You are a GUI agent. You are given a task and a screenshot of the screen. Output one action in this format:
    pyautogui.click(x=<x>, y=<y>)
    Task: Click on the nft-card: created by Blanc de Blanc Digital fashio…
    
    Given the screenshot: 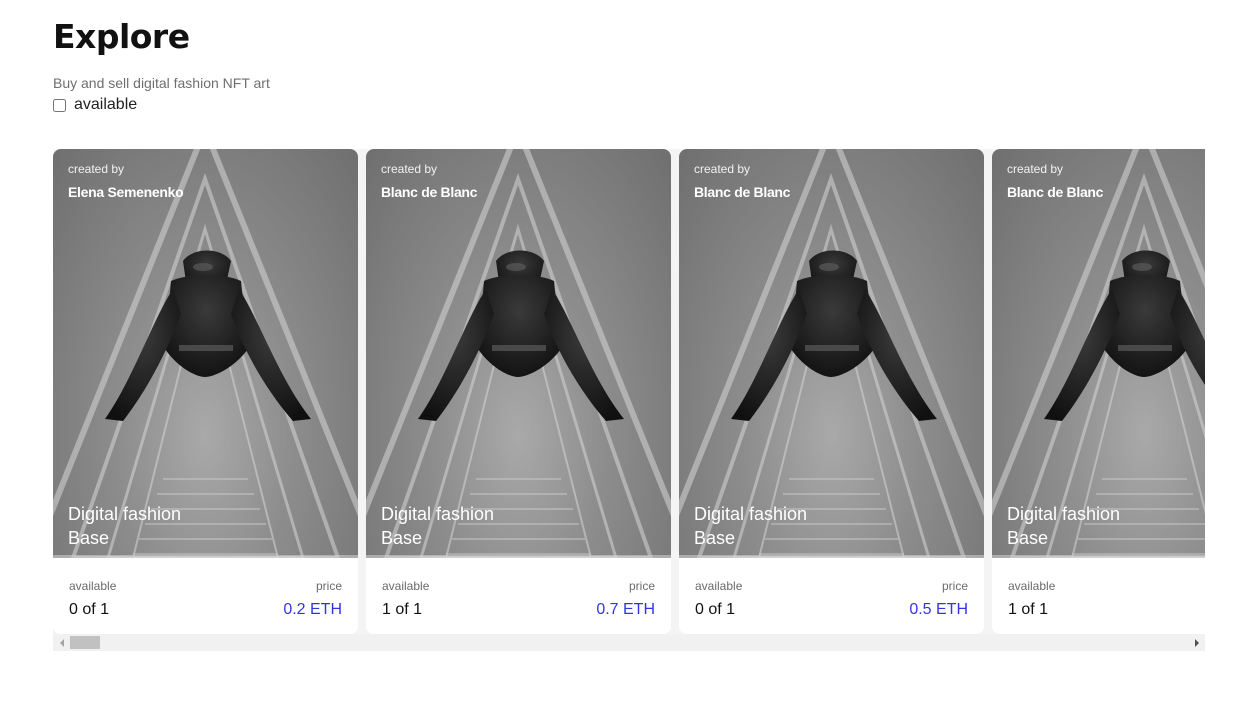 What is the action you would take?
    pyautogui.click(x=1098, y=391)
    